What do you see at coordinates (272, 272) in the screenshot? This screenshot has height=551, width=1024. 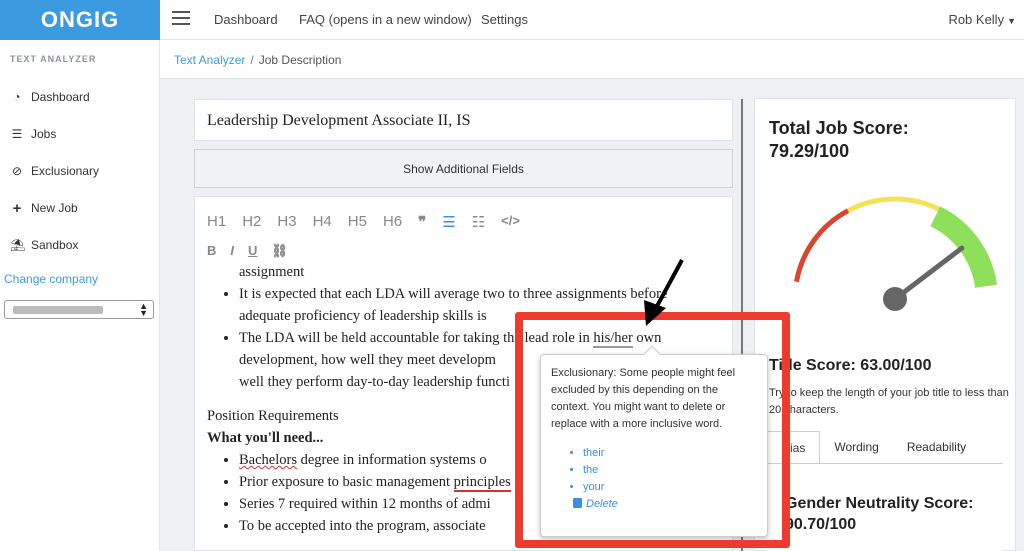 I see `text-line: assignment` at bounding box center [272, 272].